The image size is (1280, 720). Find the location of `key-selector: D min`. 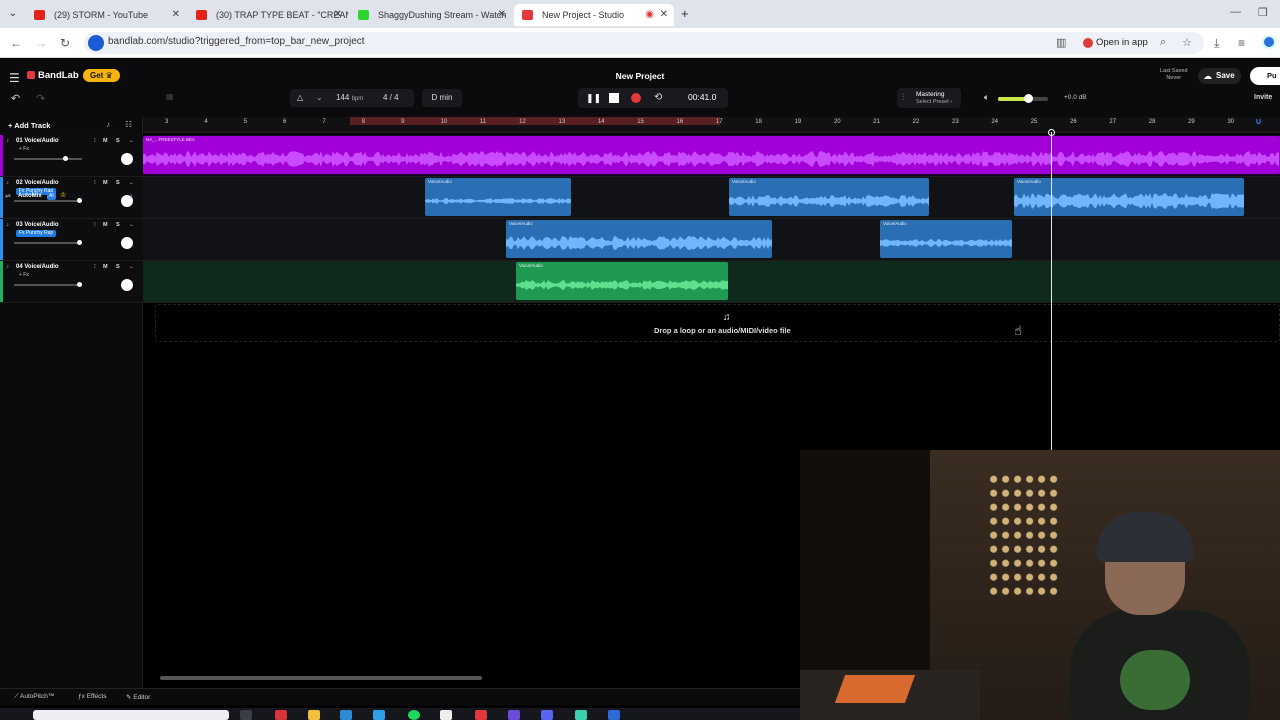

key-selector: D min is located at coordinates (442, 98).